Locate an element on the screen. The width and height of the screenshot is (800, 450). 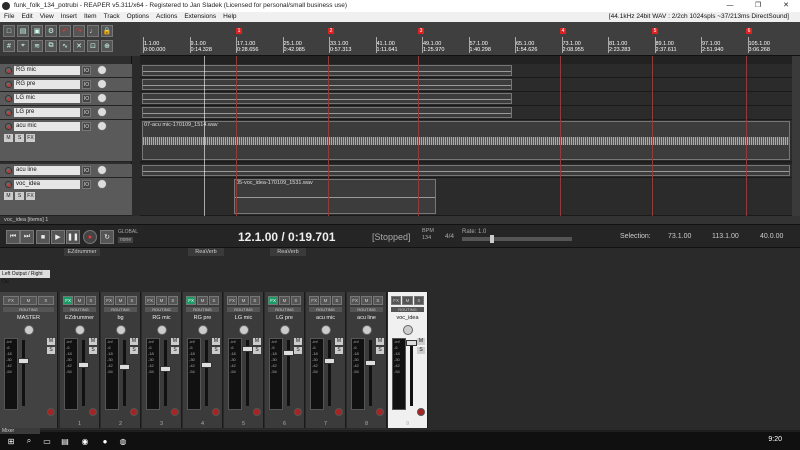
selection-length: 40.0.00 is located at coordinates (771, 236).